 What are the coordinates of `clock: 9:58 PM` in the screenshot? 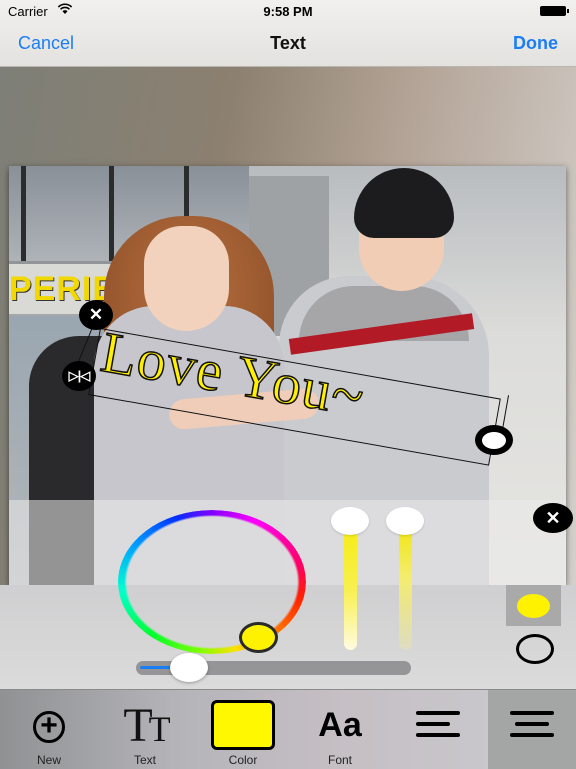 It's located at (288, 11).